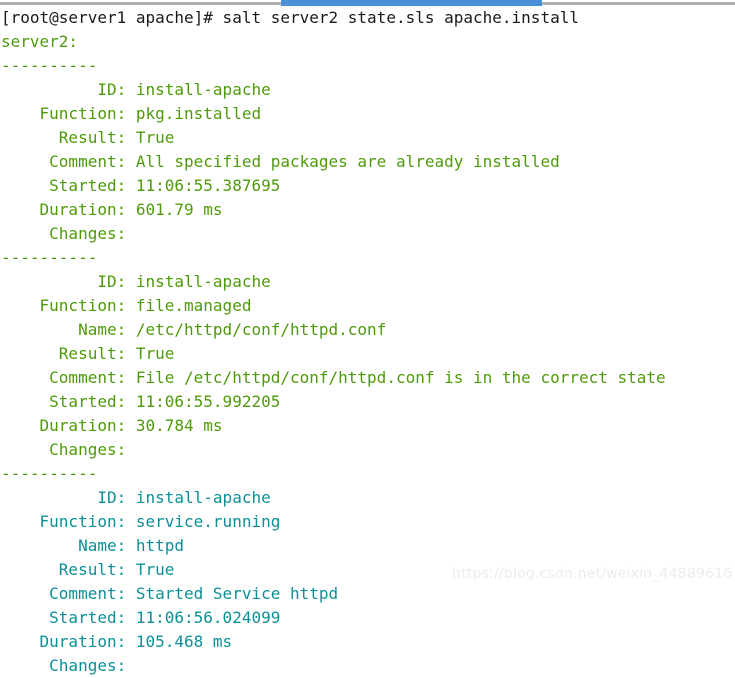 This screenshot has width=735, height=678. I want to click on state-row-function-0: Function: pkg.installed, so click(131, 113).